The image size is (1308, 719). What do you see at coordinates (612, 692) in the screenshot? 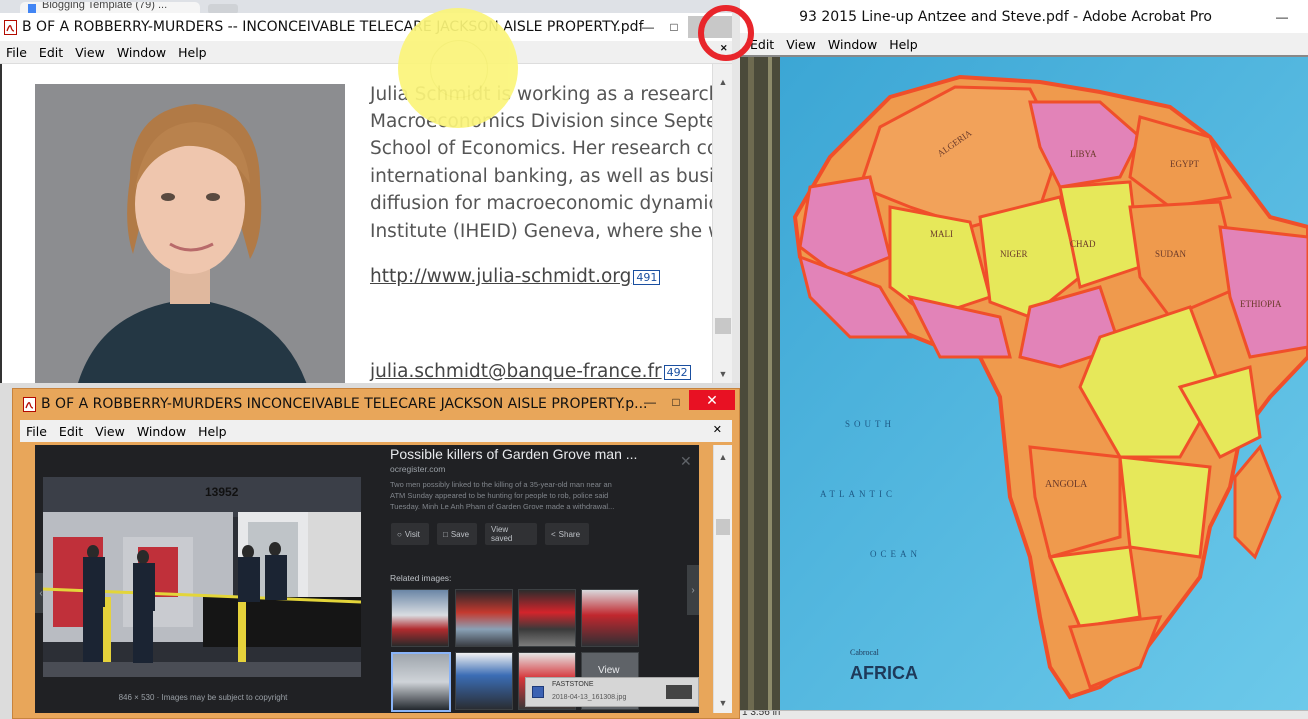
I see `faststone-toast: FASTSTONE 2018-04-13_161308.jpg` at bounding box center [612, 692].